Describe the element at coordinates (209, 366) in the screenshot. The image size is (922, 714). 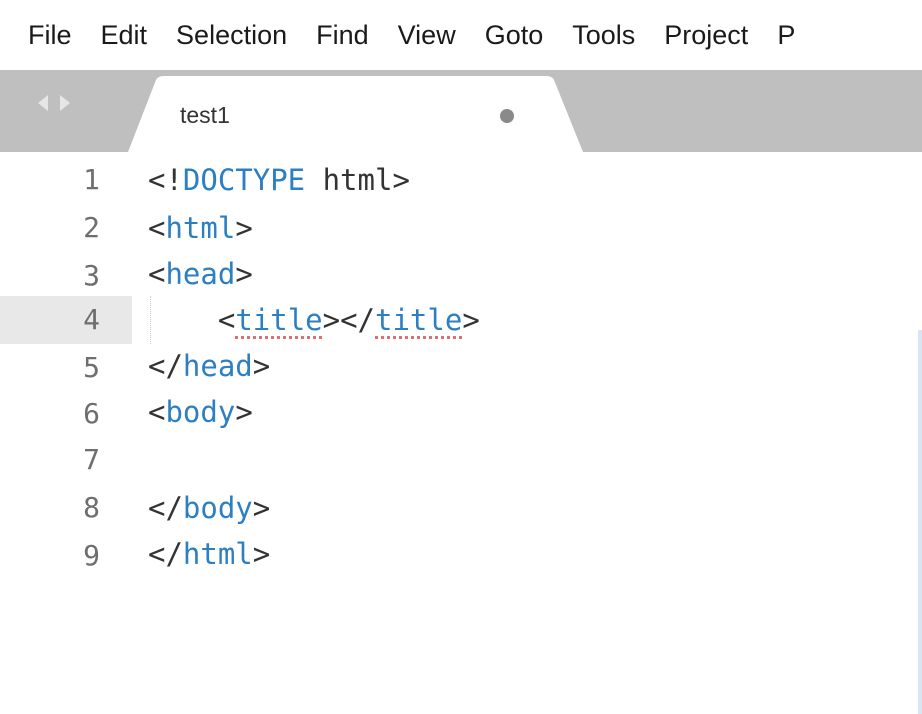
I see `code-line: </head>` at that location.